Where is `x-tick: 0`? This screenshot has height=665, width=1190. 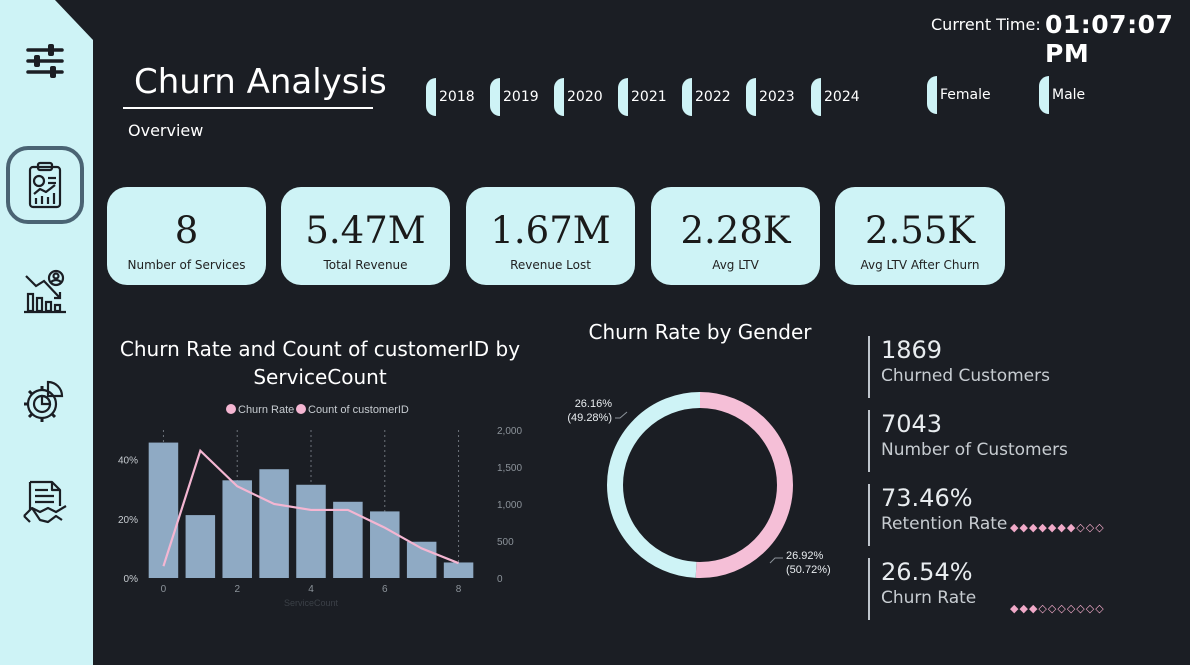 x-tick: 0 is located at coordinates (164, 589).